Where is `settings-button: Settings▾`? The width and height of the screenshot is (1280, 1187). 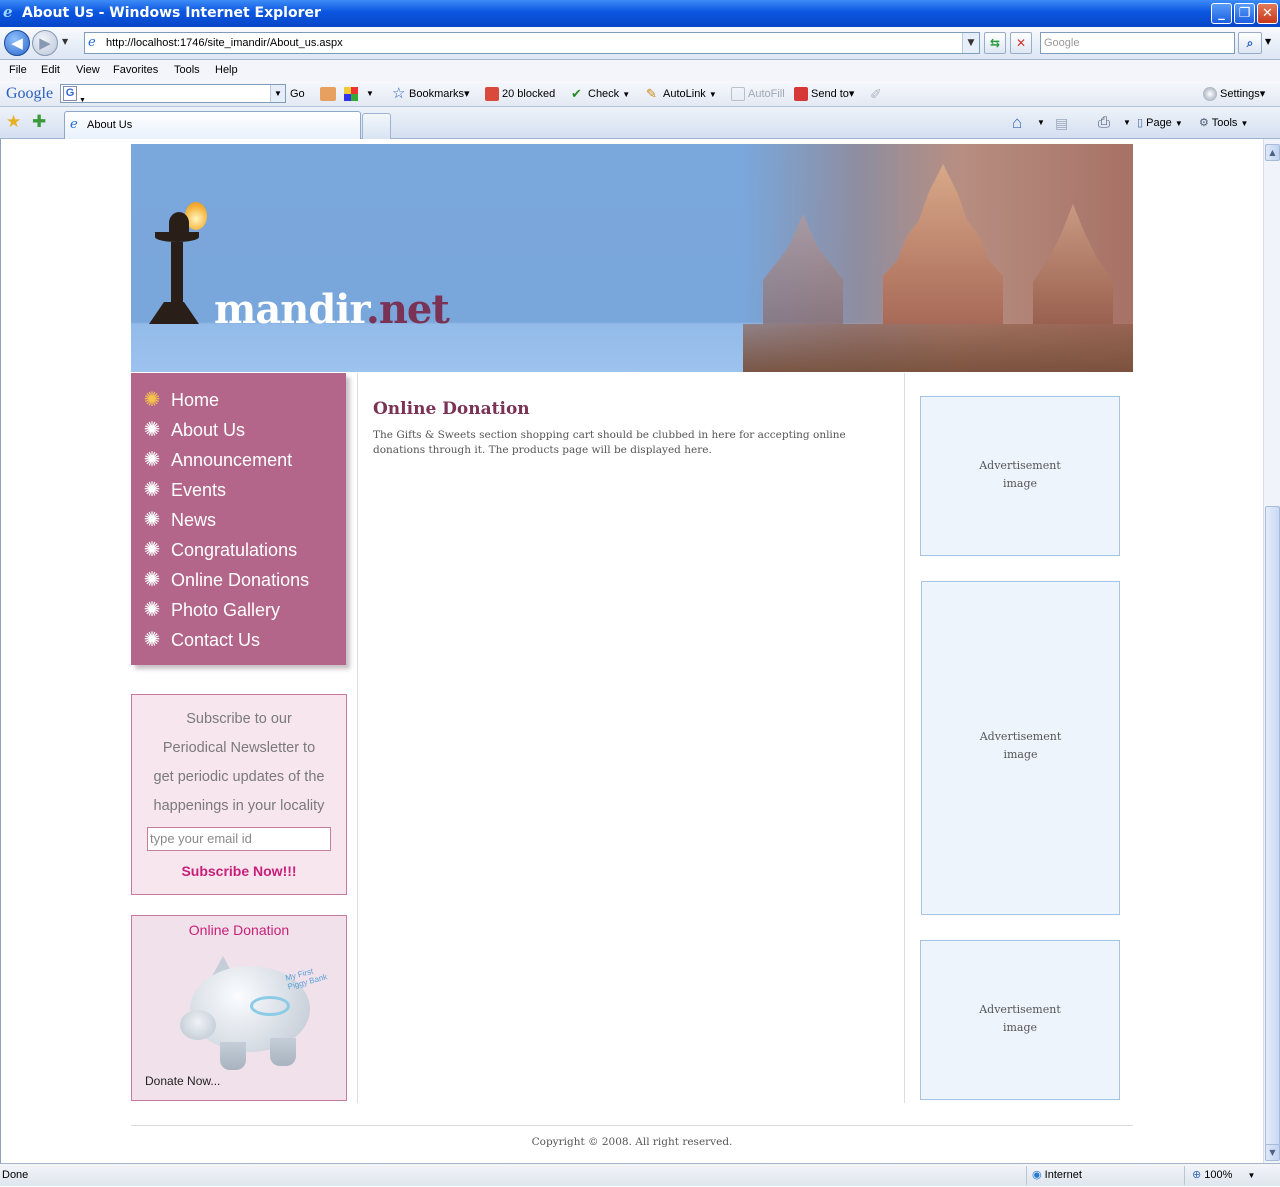
settings-button: Settings▾ is located at coordinates (1234, 94).